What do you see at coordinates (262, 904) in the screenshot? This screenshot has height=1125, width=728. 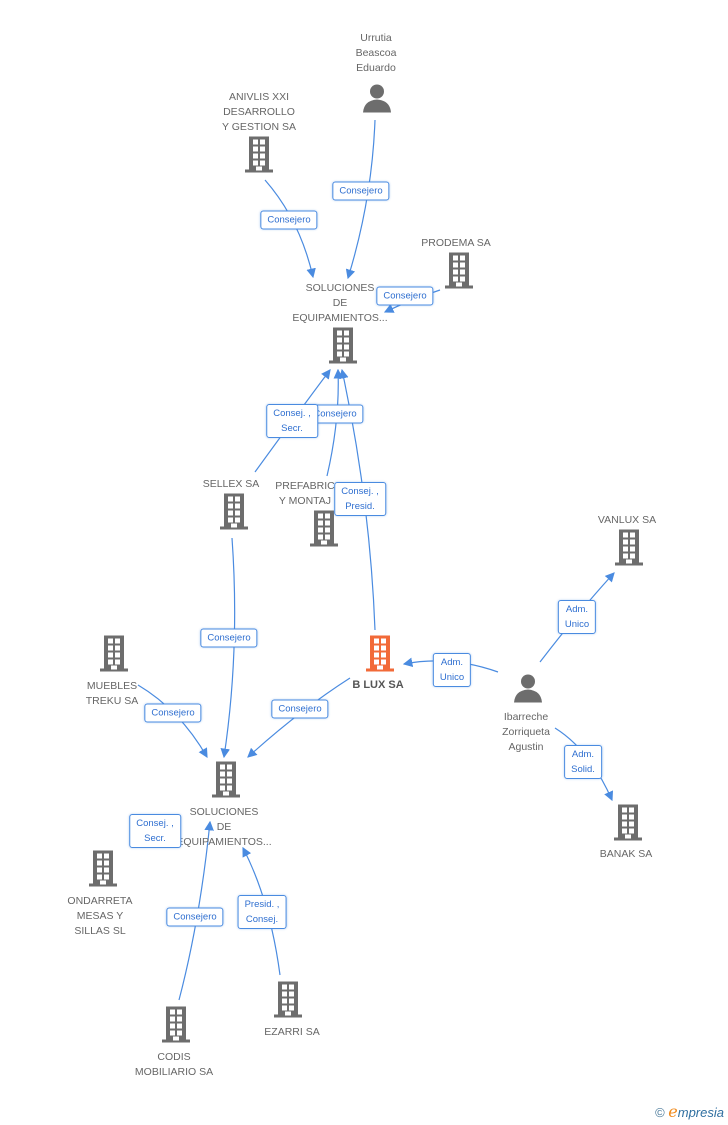 I see `relation-label-line: Presid. ,` at bounding box center [262, 904].